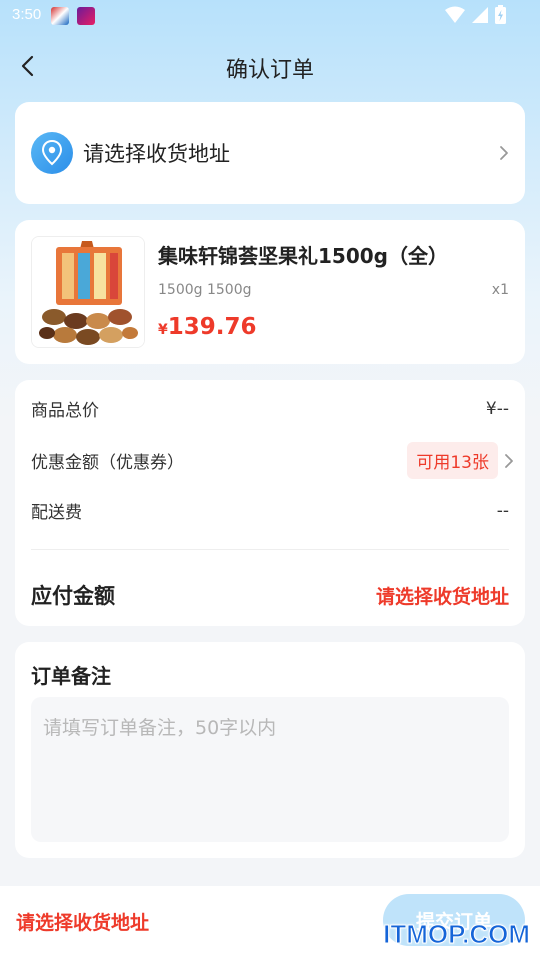 The image size is (540, 960). Describe the element at coordinates (480, 14) in the screenshot. I see `signal-icon` at that location.